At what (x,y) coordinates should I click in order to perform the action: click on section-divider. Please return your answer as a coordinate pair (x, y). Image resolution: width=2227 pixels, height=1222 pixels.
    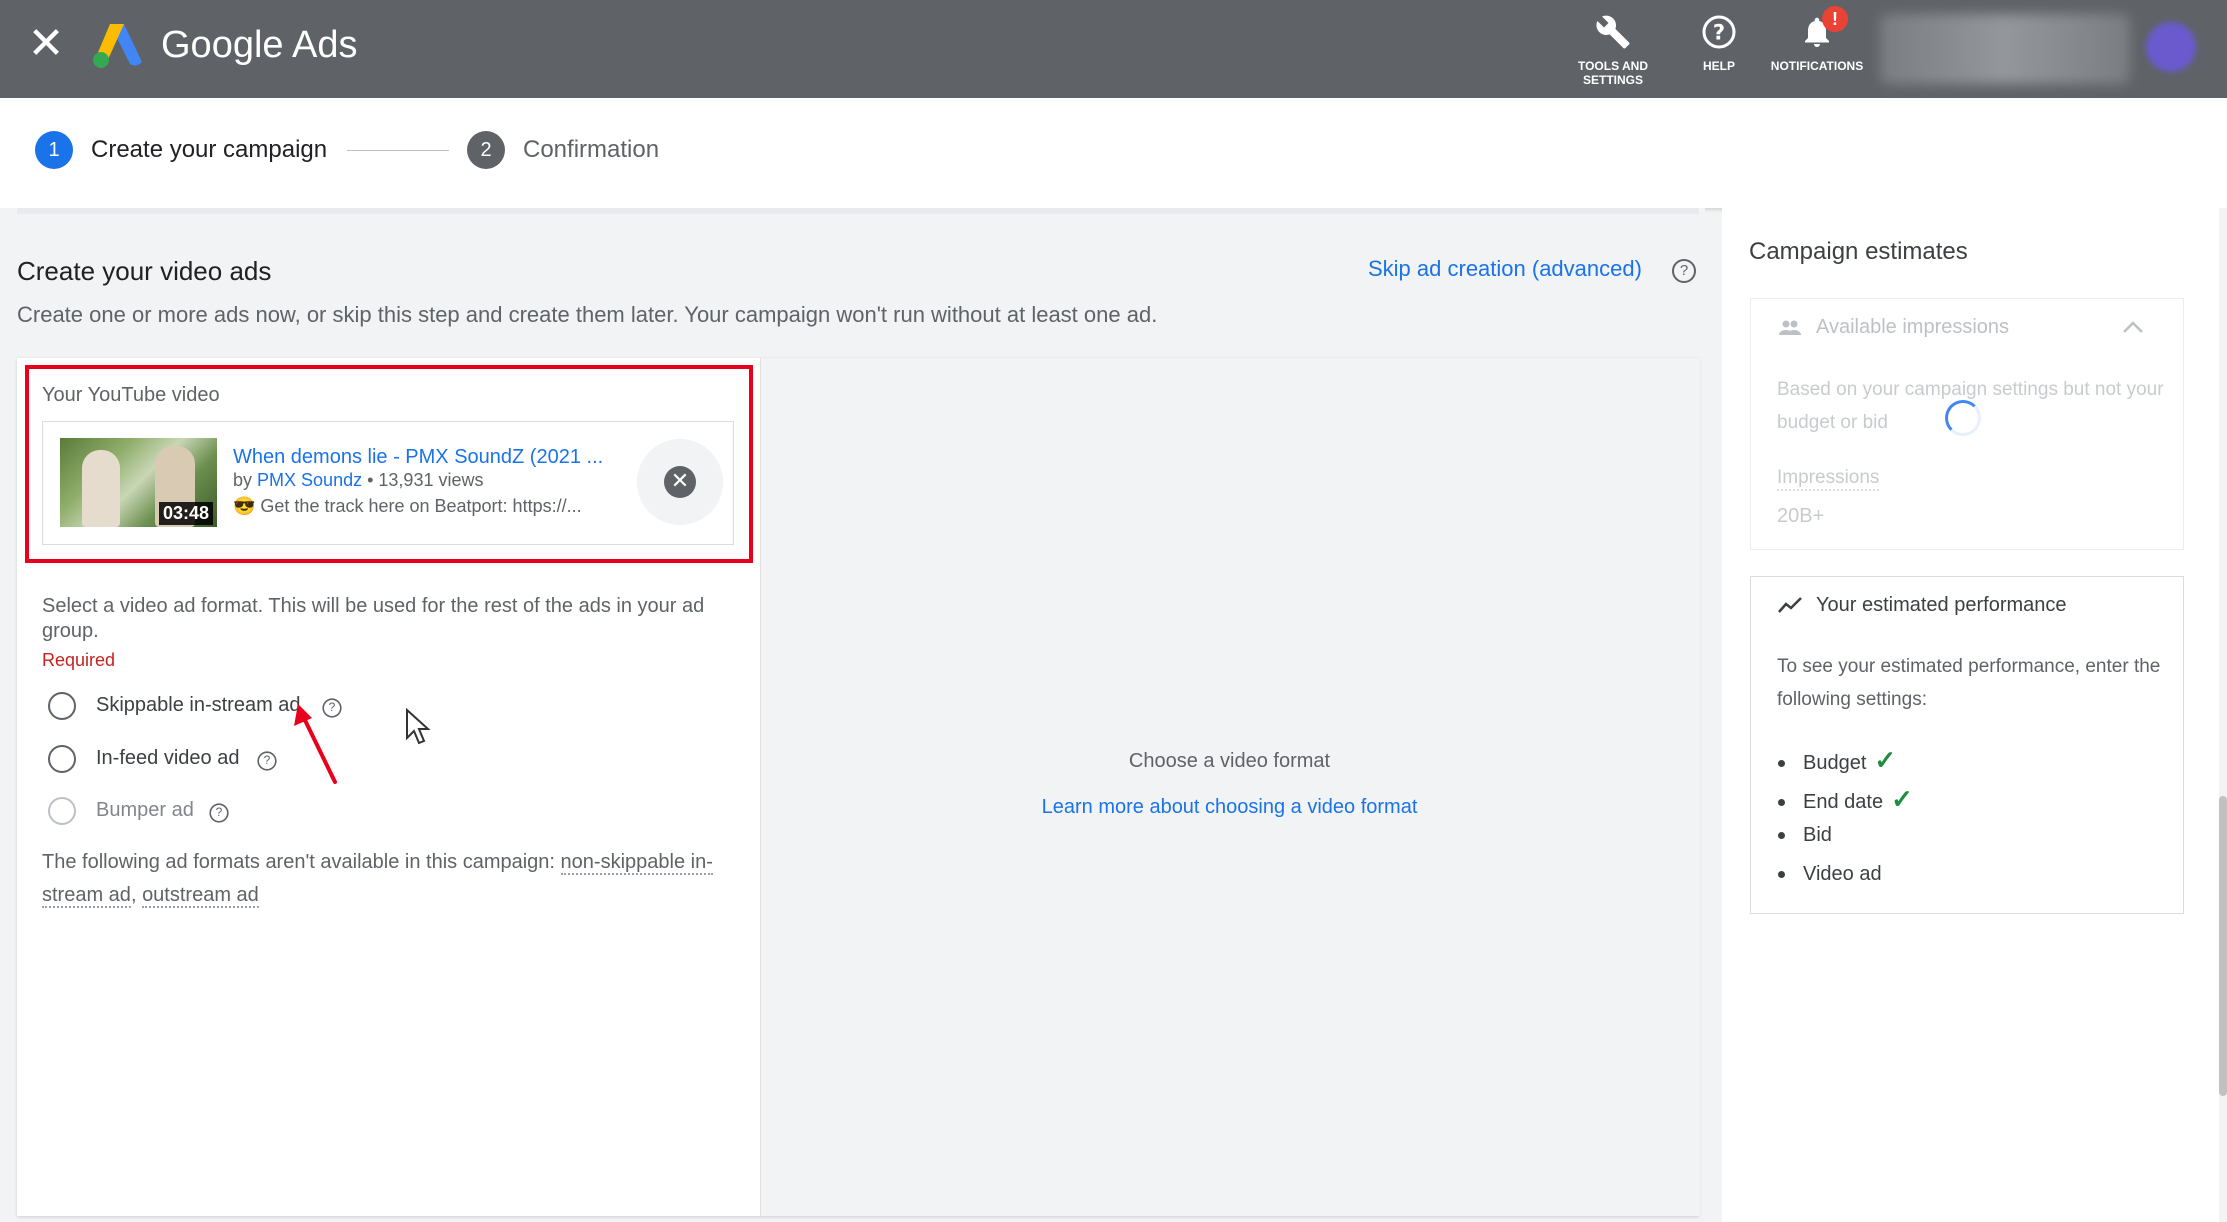
    Looking at the image, I should click on (858, 211).